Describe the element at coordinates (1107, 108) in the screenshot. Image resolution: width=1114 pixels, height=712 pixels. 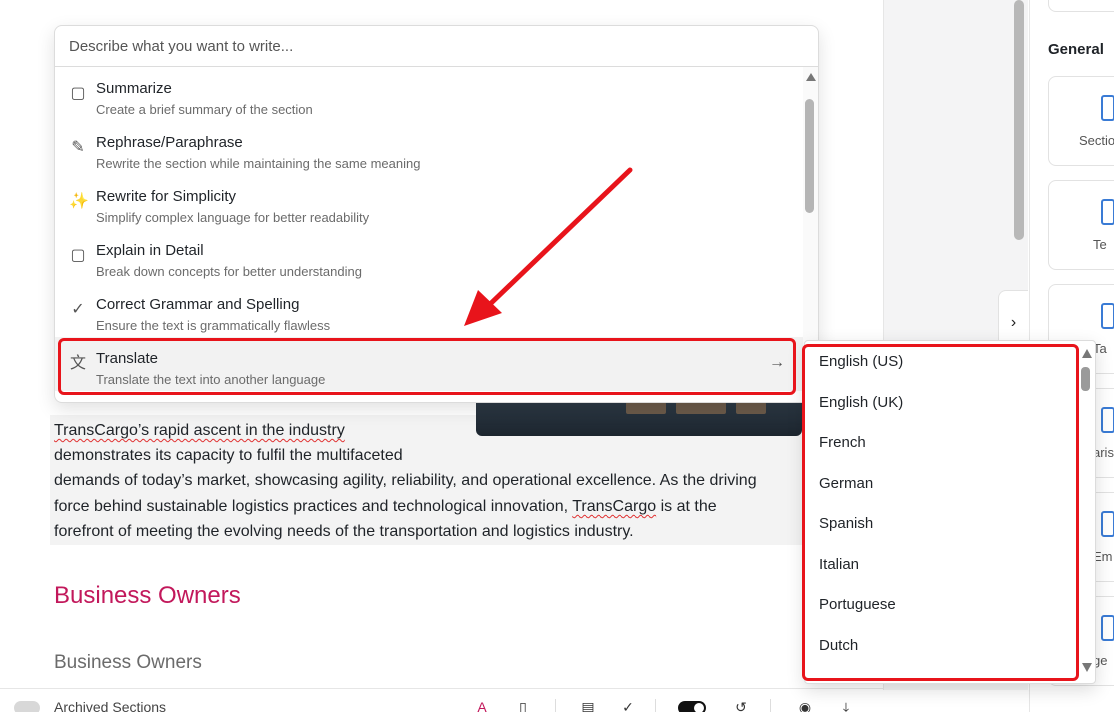
I see `section-icon` at that location.